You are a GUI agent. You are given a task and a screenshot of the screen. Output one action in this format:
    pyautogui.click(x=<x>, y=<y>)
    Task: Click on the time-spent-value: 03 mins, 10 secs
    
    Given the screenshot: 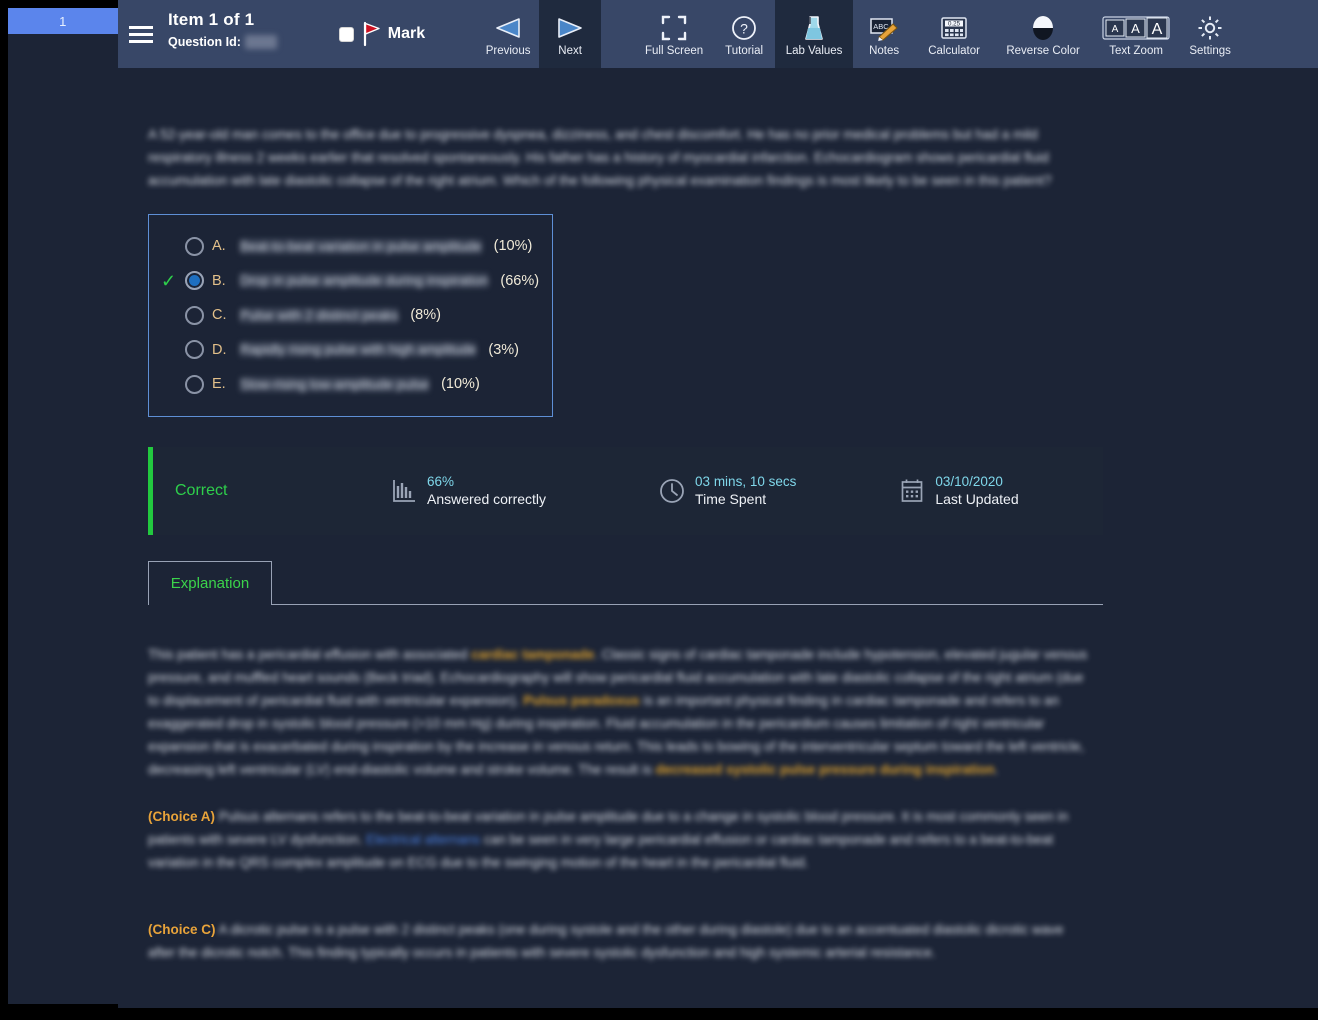 What is the action you would take?
    pyautogui.click(x=746, y=481)
    